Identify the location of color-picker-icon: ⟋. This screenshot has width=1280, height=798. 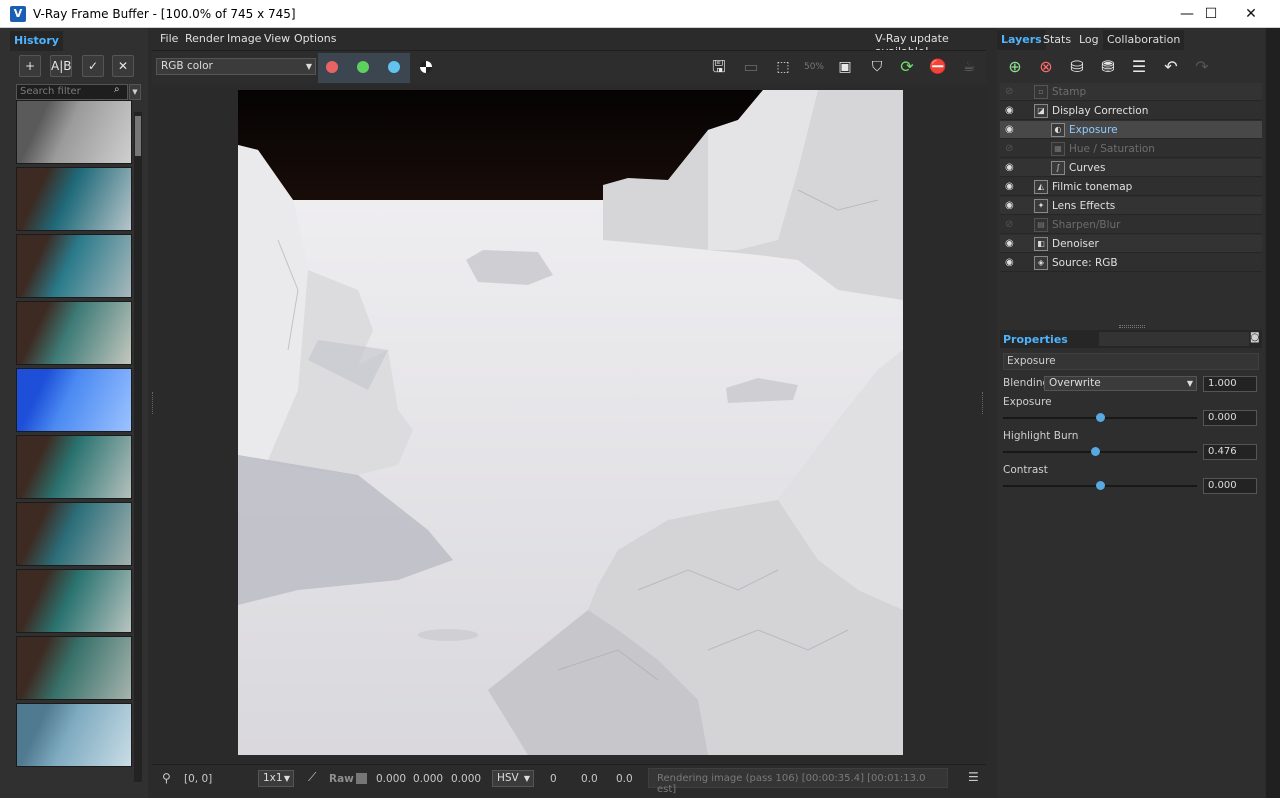
(312, 777).